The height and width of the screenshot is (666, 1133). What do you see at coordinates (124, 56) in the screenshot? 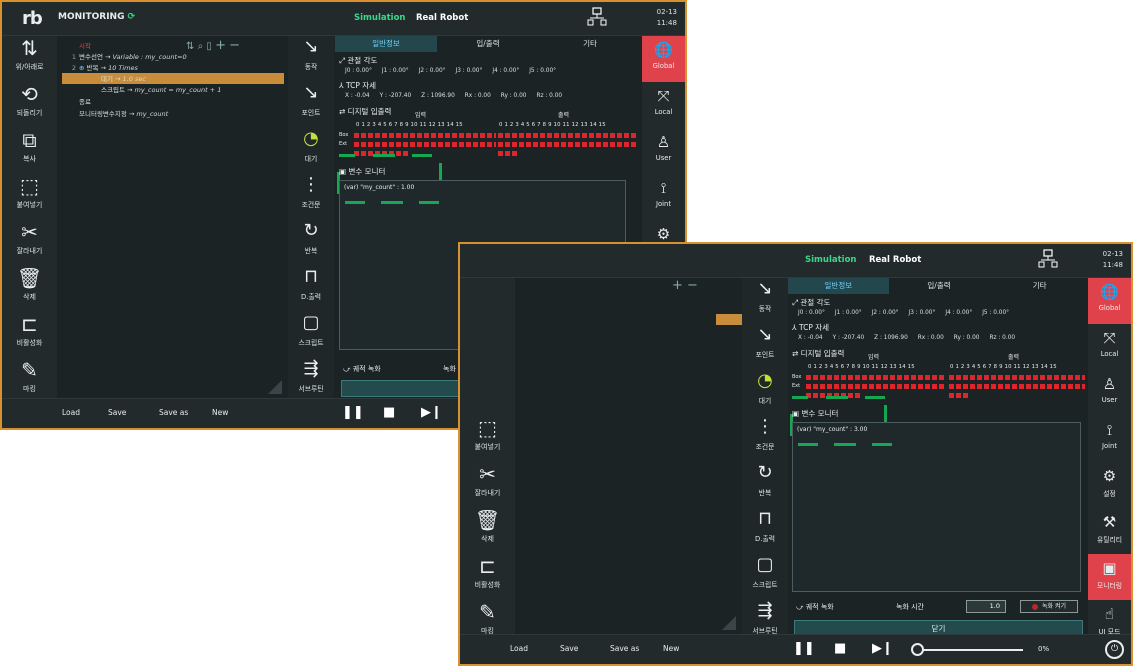
I see `tree-row: 1 변수선언 → Variable : my_count=0` at bounding box center [124, 56].